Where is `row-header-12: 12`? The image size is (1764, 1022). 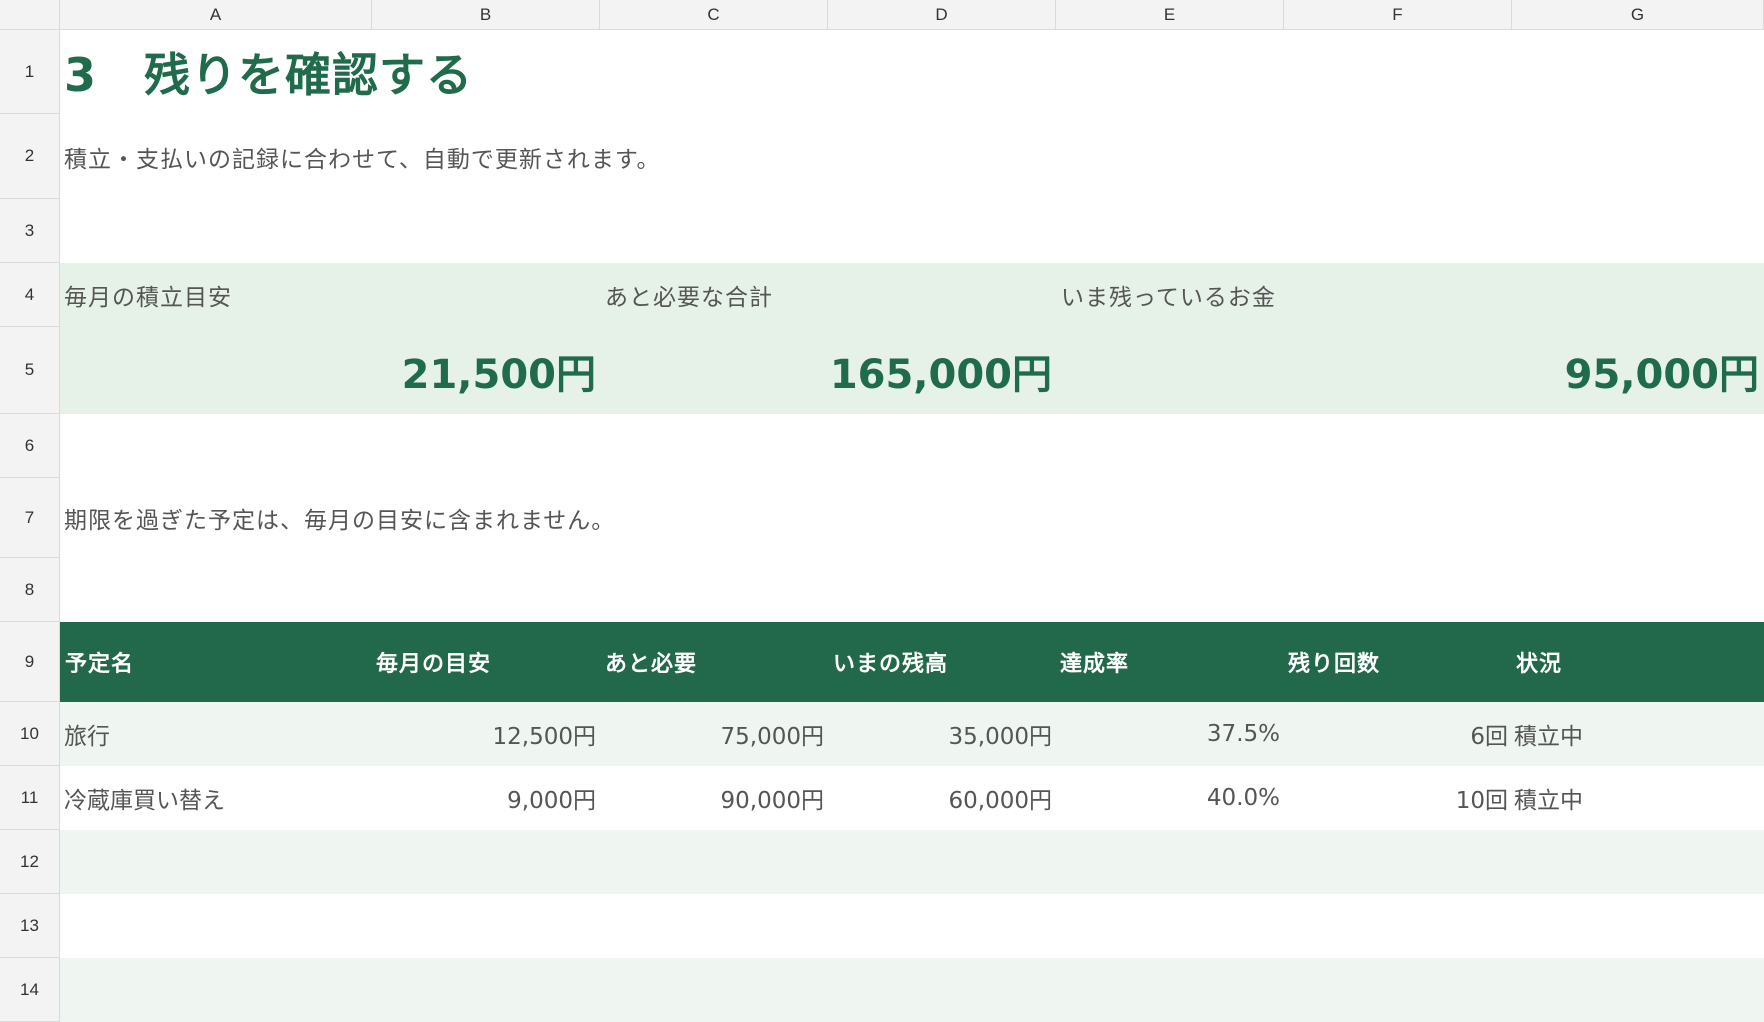 row-header-12: 12 is located at coordinates (30, 862).